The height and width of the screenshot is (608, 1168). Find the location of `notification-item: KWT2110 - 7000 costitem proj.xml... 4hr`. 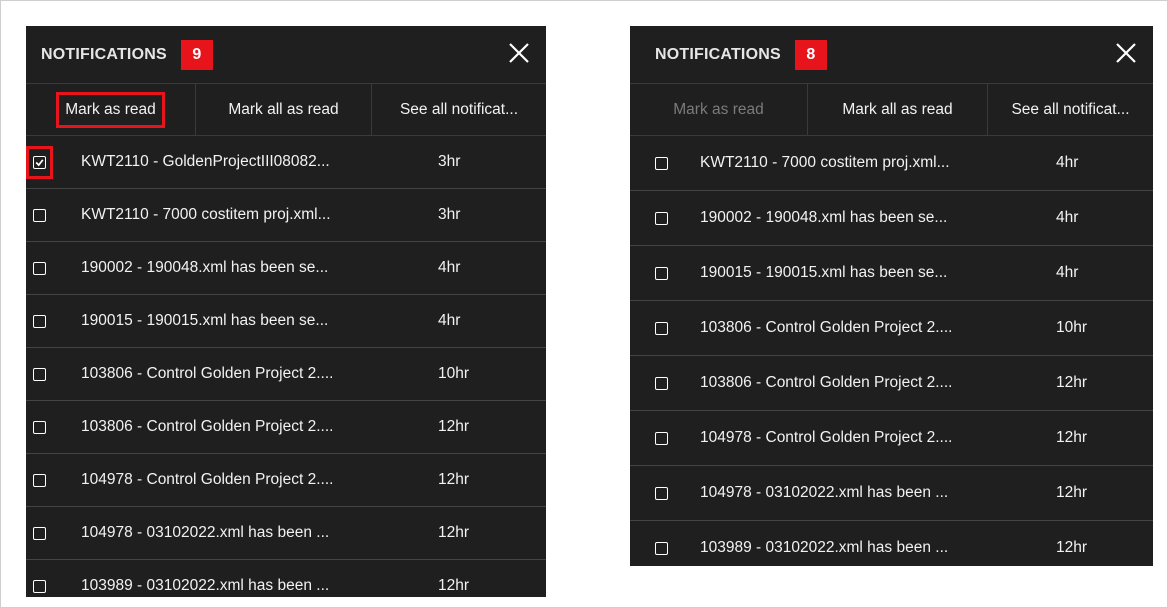

notification-item: KWT2110 - 7000 costitem proj.xml... 4hr is located at coordinates (891, 163).